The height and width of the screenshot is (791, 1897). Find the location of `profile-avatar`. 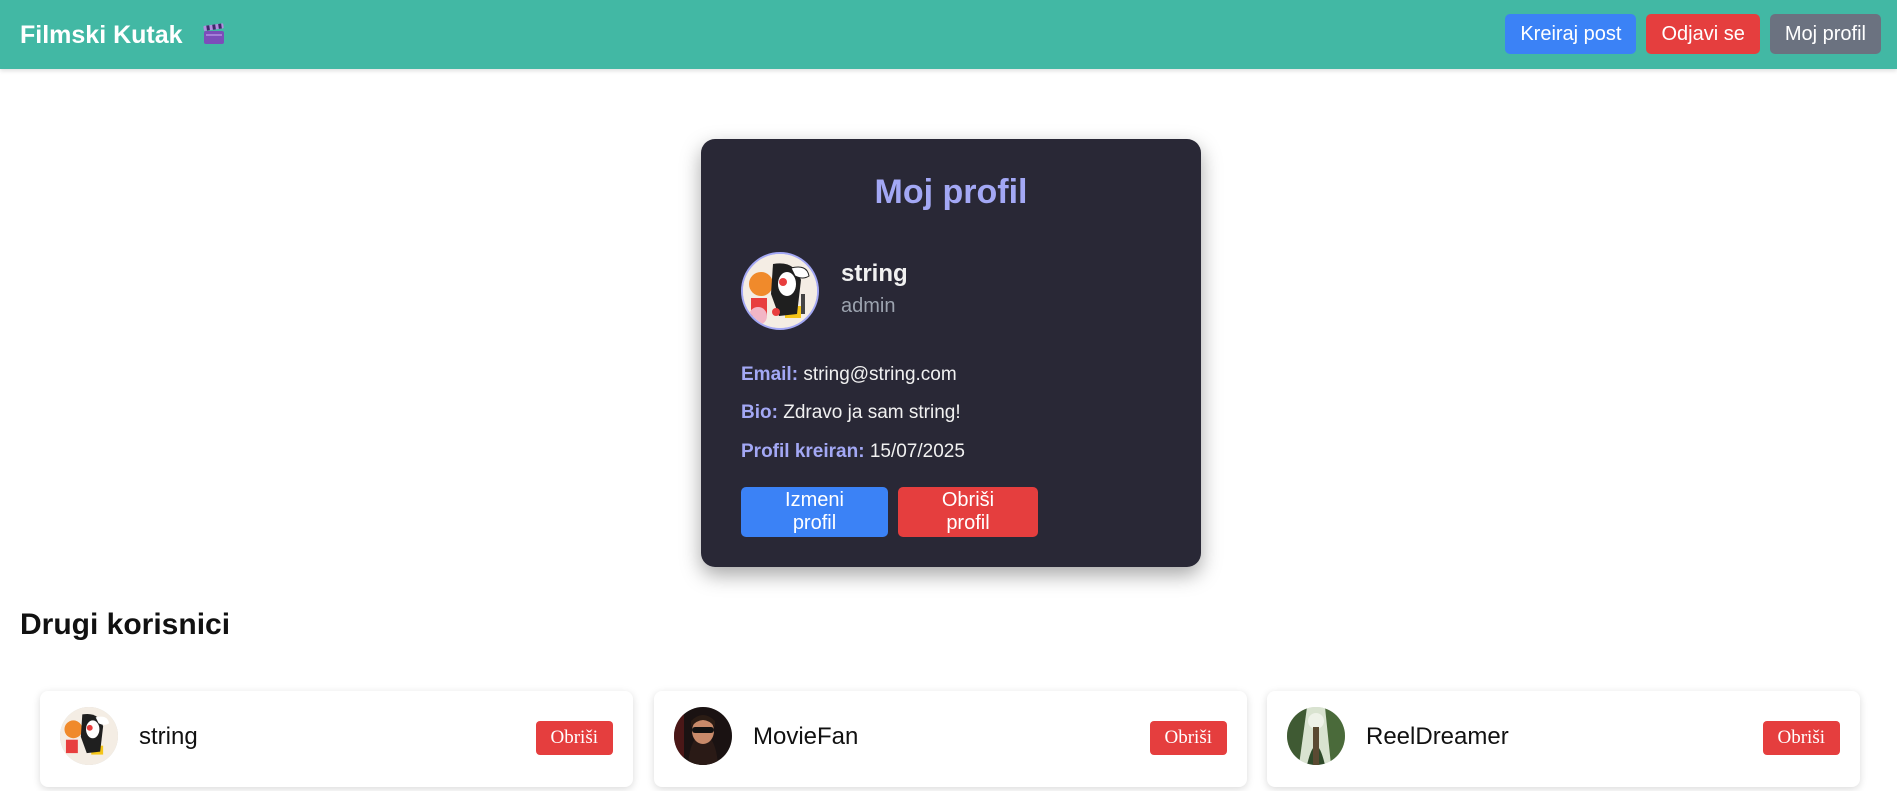

profile-avatar is located at coordinates (780, 291).